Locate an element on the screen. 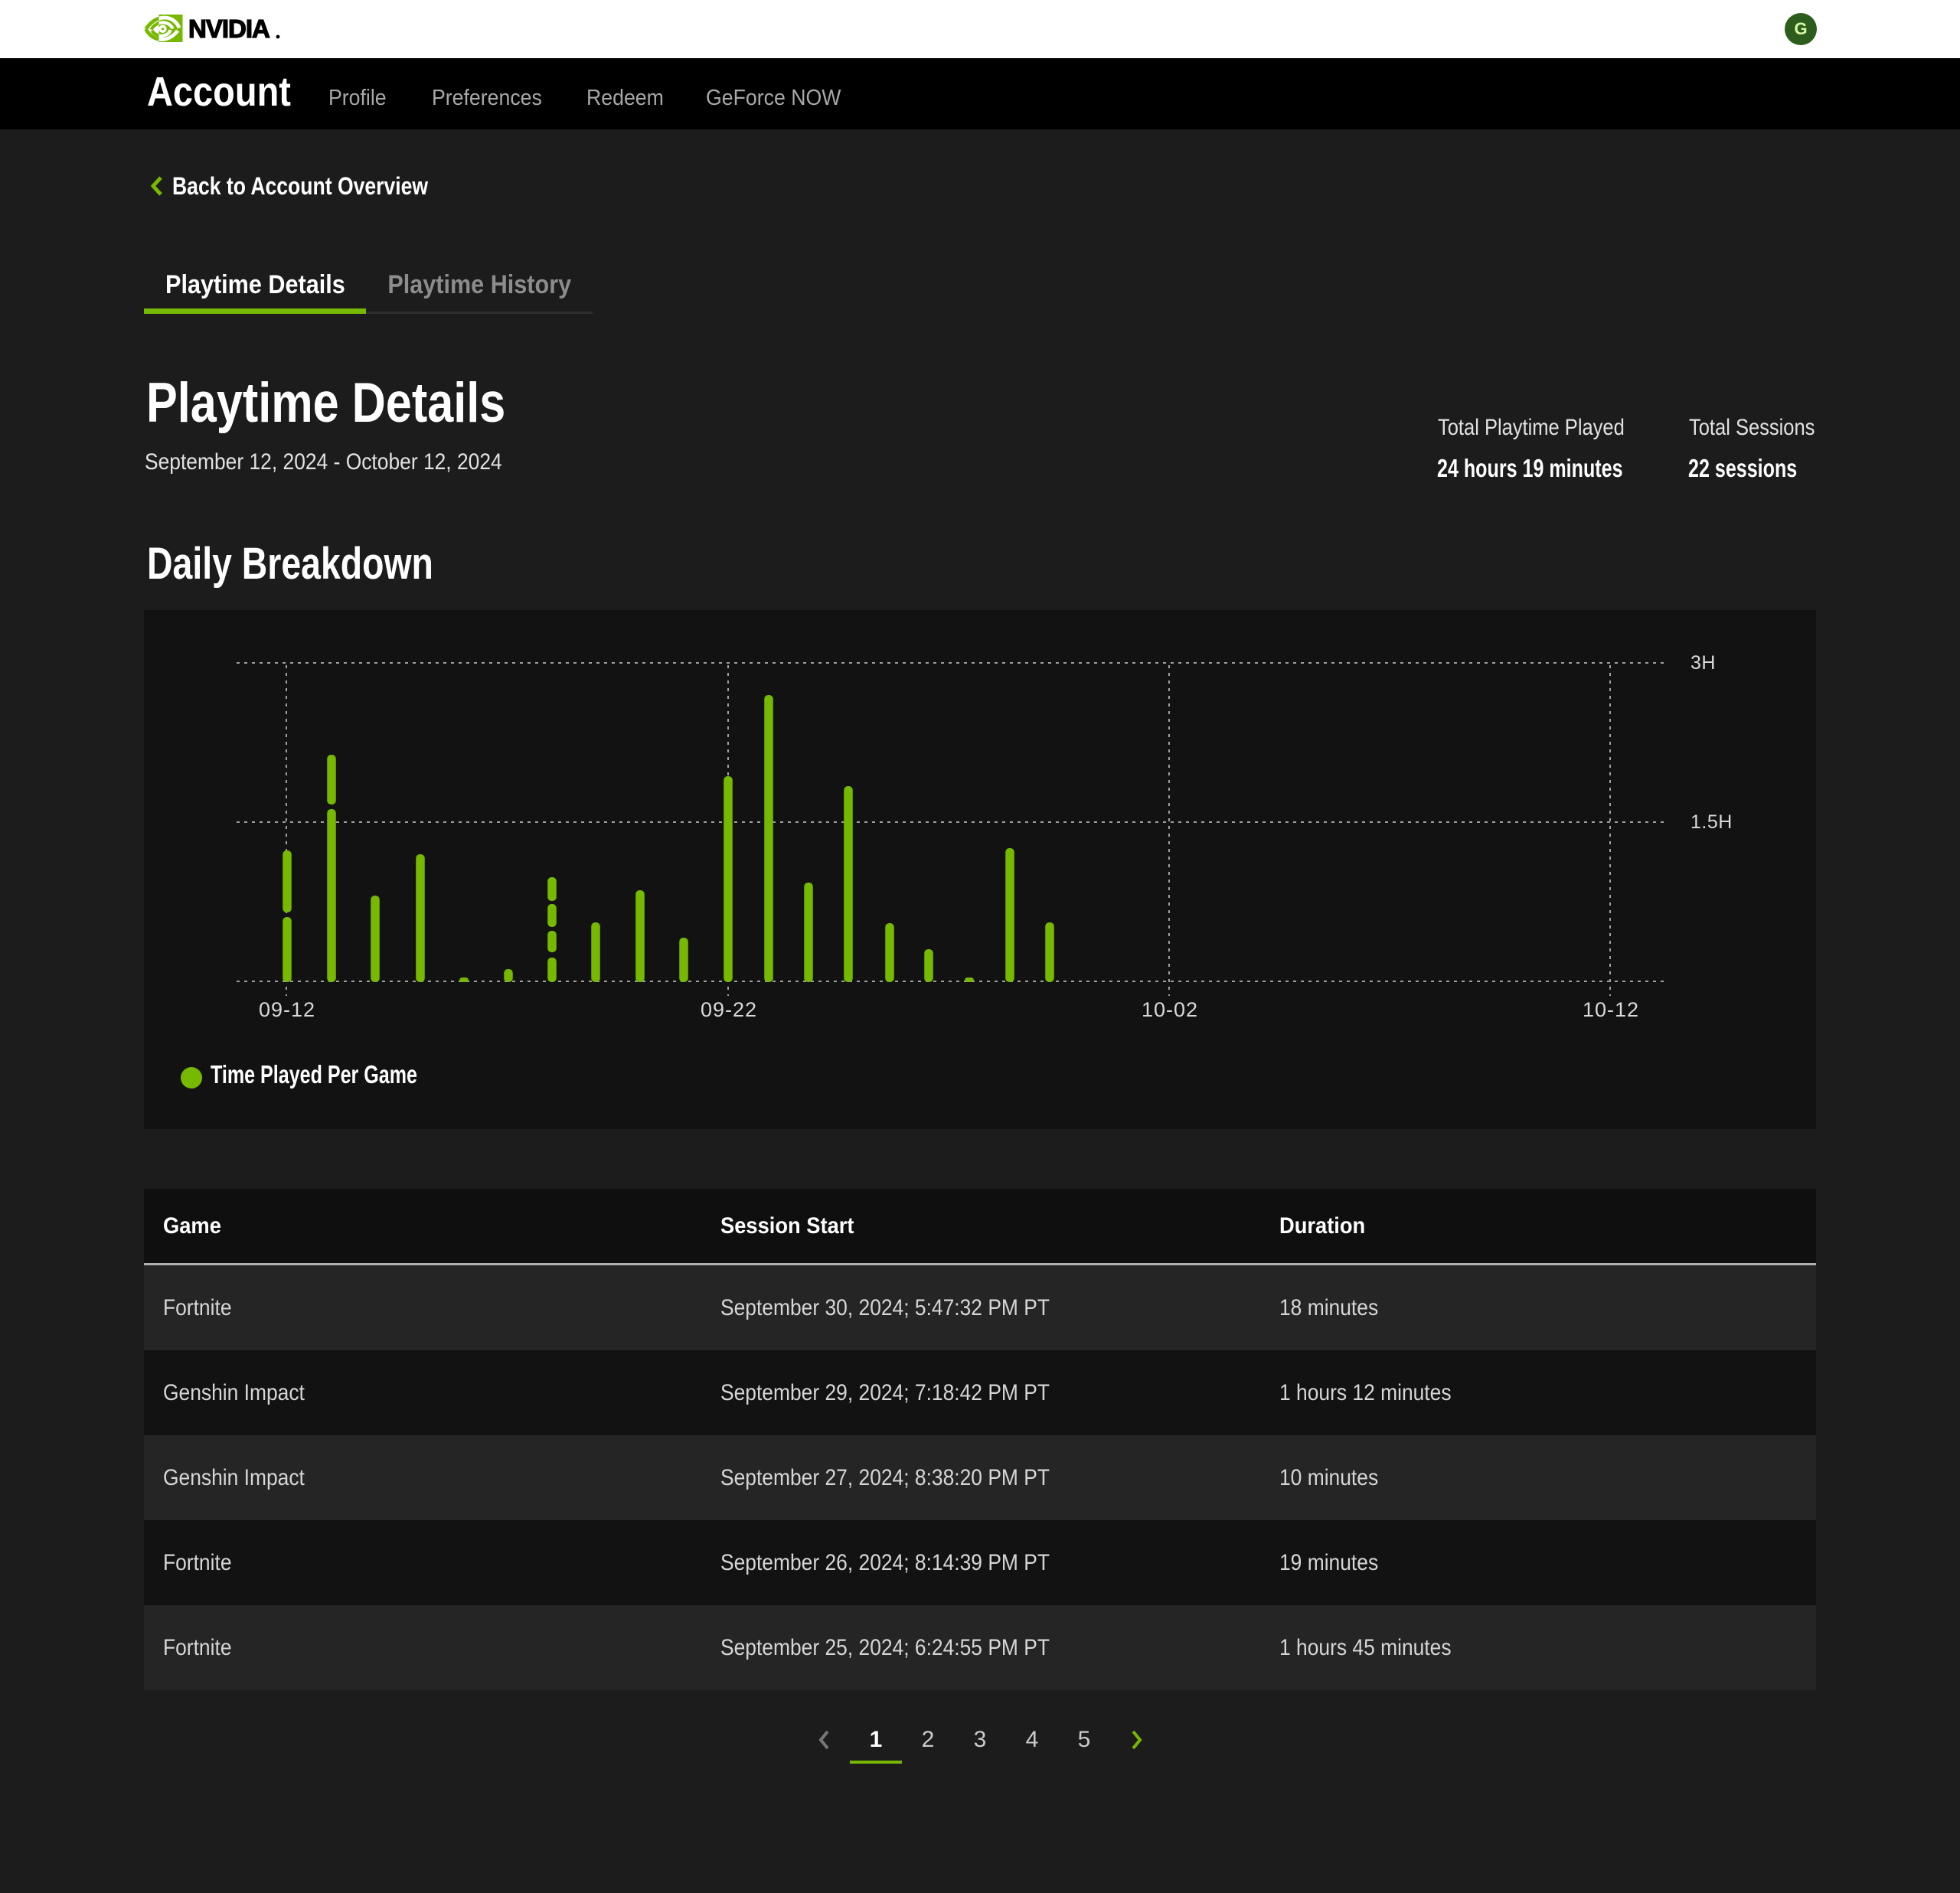 Image resolution: width=1960 pixels, height=1893 pixels. svg-text: NVIDIA is located at coordinates (229, 29).